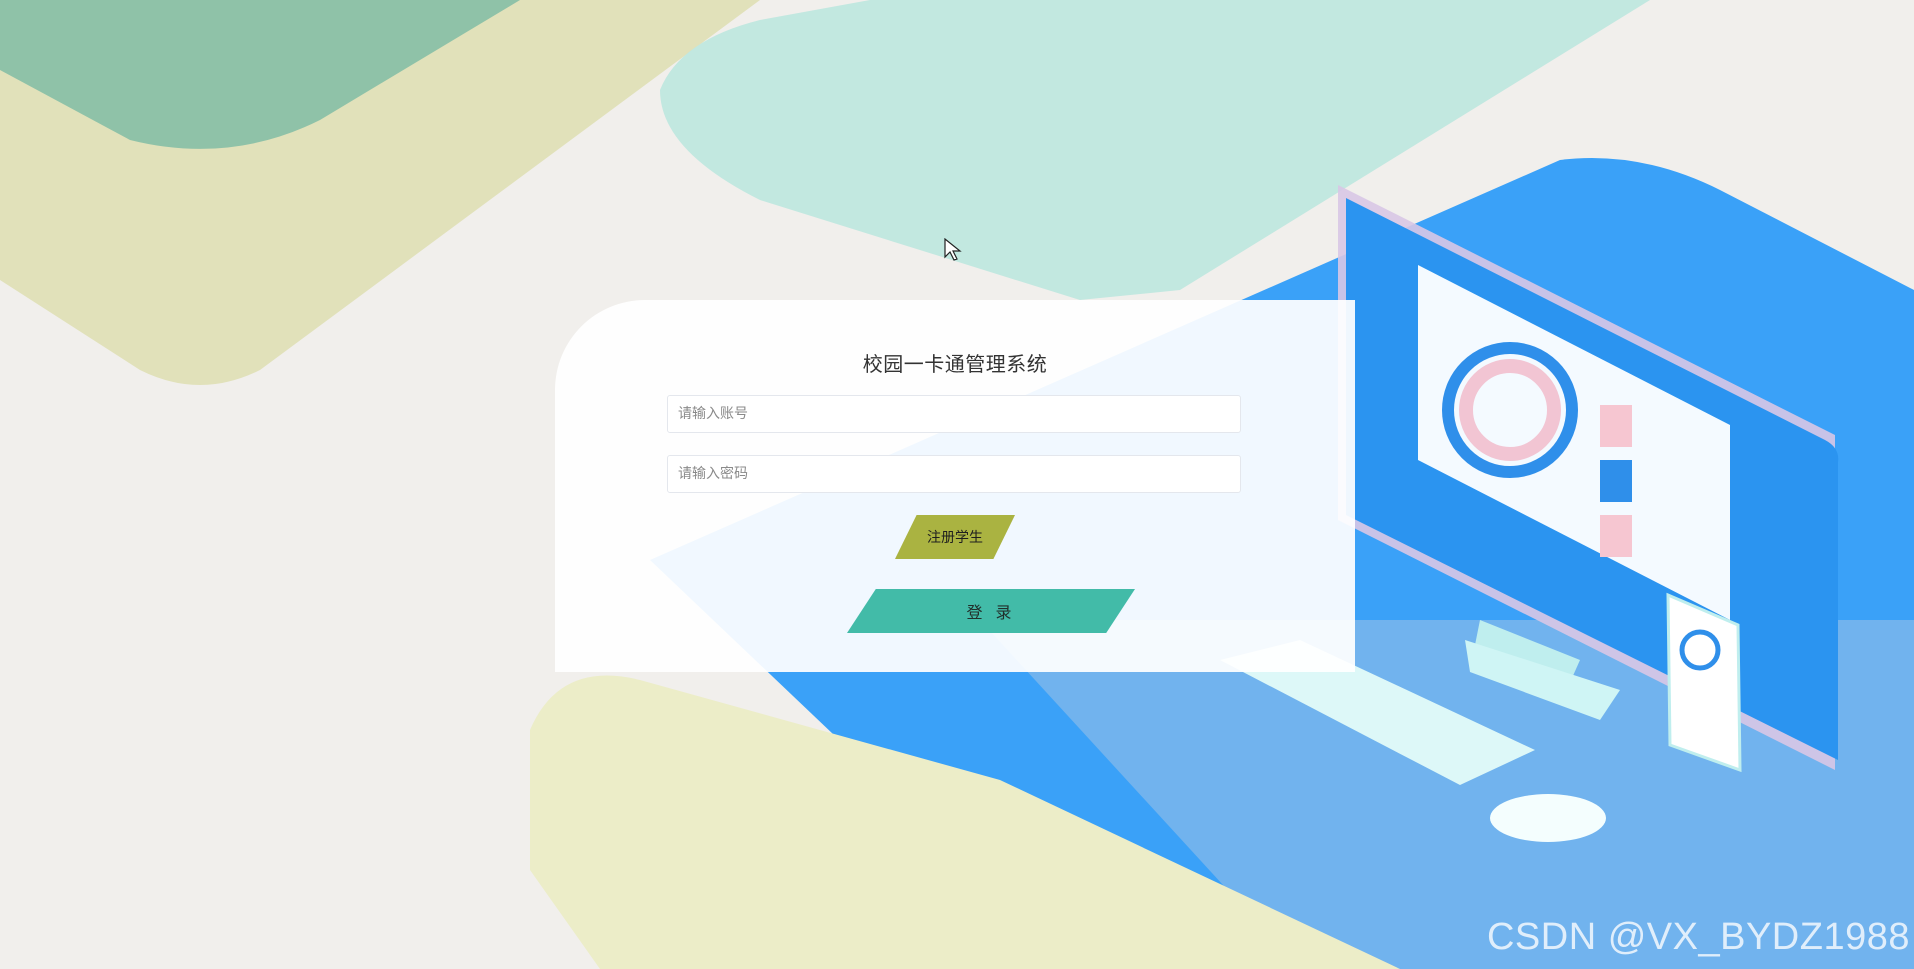  I want to click on phone-shape, so click(1704, 682).